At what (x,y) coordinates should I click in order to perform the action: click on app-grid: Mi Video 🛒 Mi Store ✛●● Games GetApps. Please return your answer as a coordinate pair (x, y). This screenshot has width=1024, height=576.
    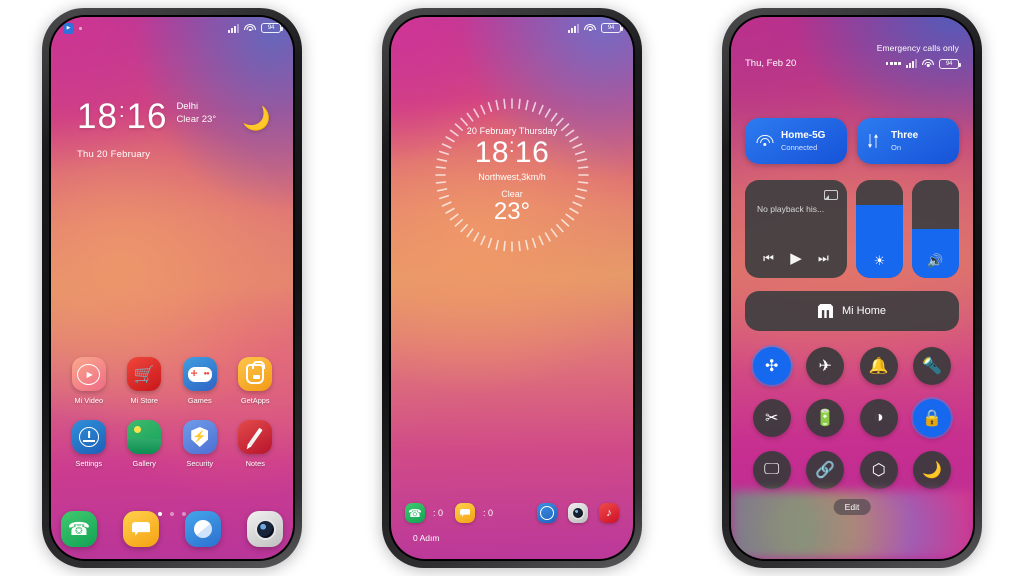
    Looking at the image, I should click on (172, 420).